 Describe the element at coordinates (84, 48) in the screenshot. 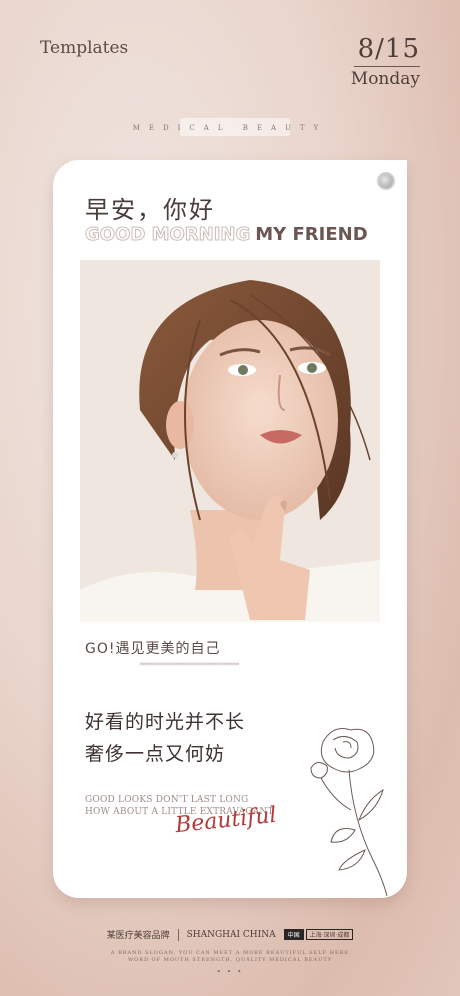

I see `brand-title: Templates` at that location.